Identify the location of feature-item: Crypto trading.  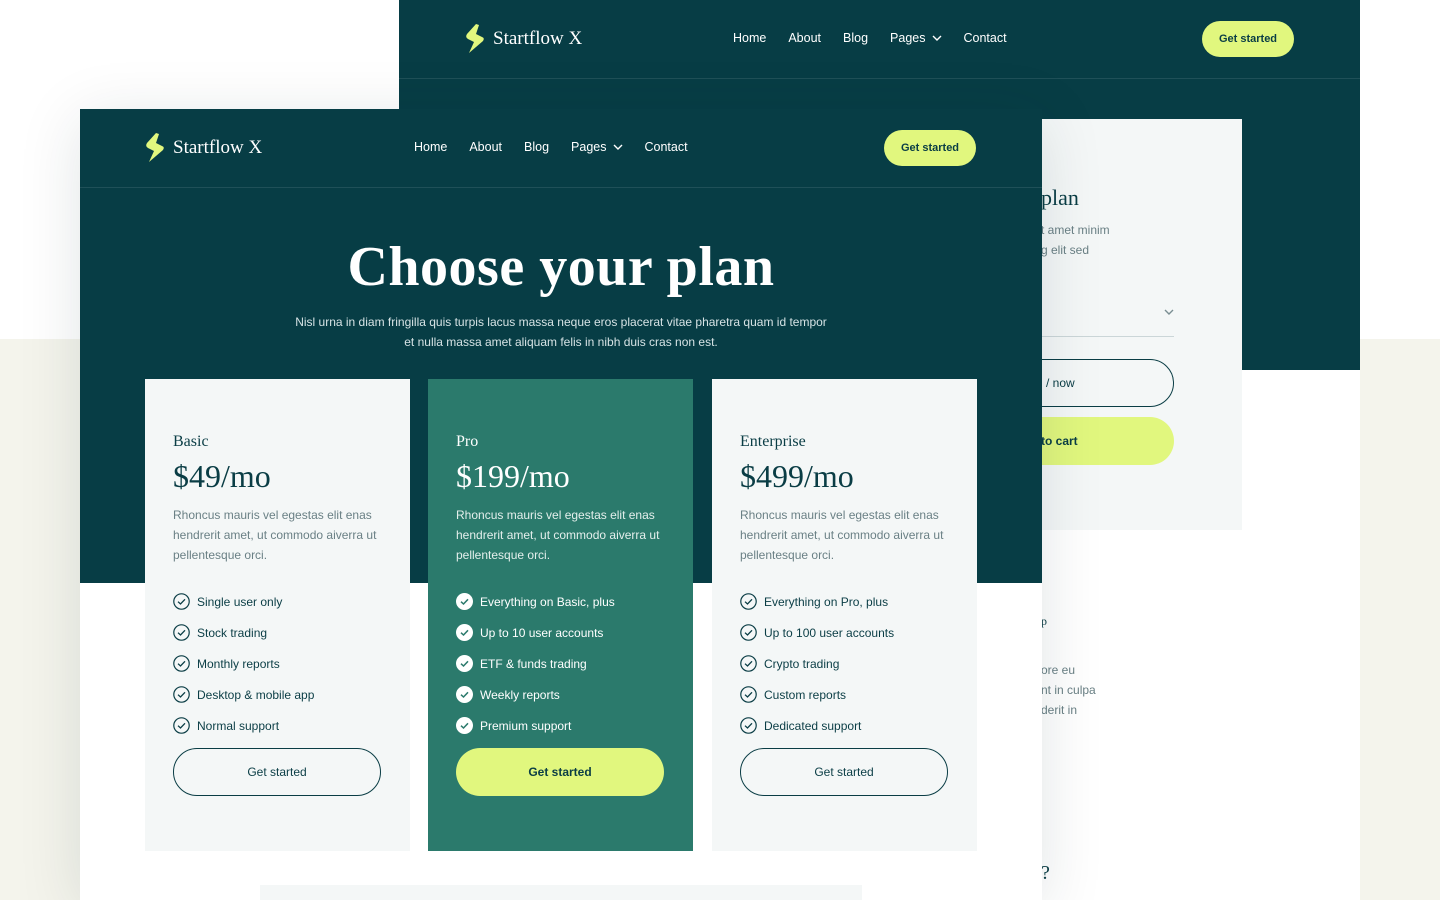
(817, 663).